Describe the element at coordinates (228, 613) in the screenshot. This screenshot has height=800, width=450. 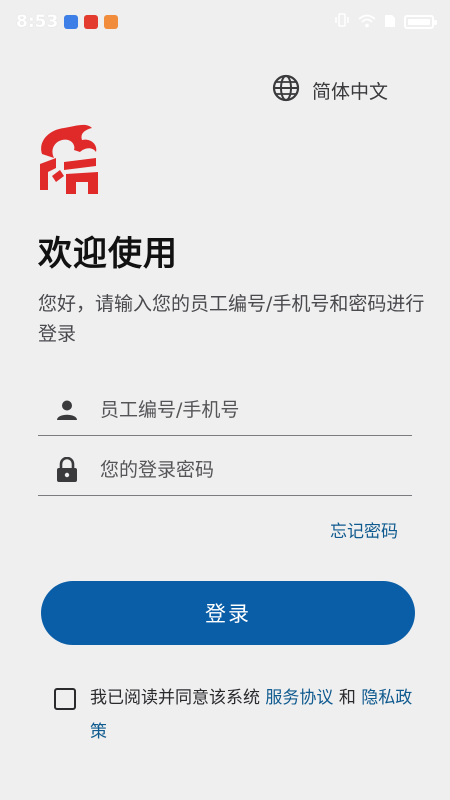
I see `login-button: 登录` at that location.